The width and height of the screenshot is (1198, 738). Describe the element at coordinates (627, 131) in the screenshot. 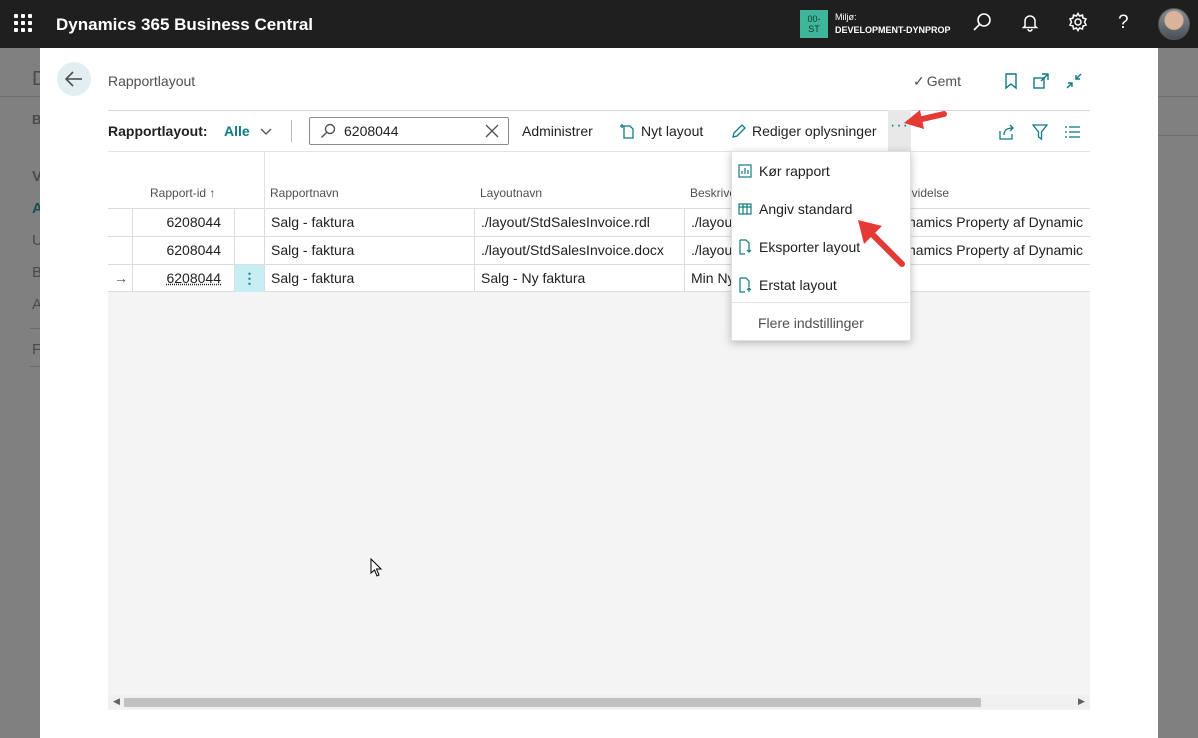

I see `new-document-icon` at that location.